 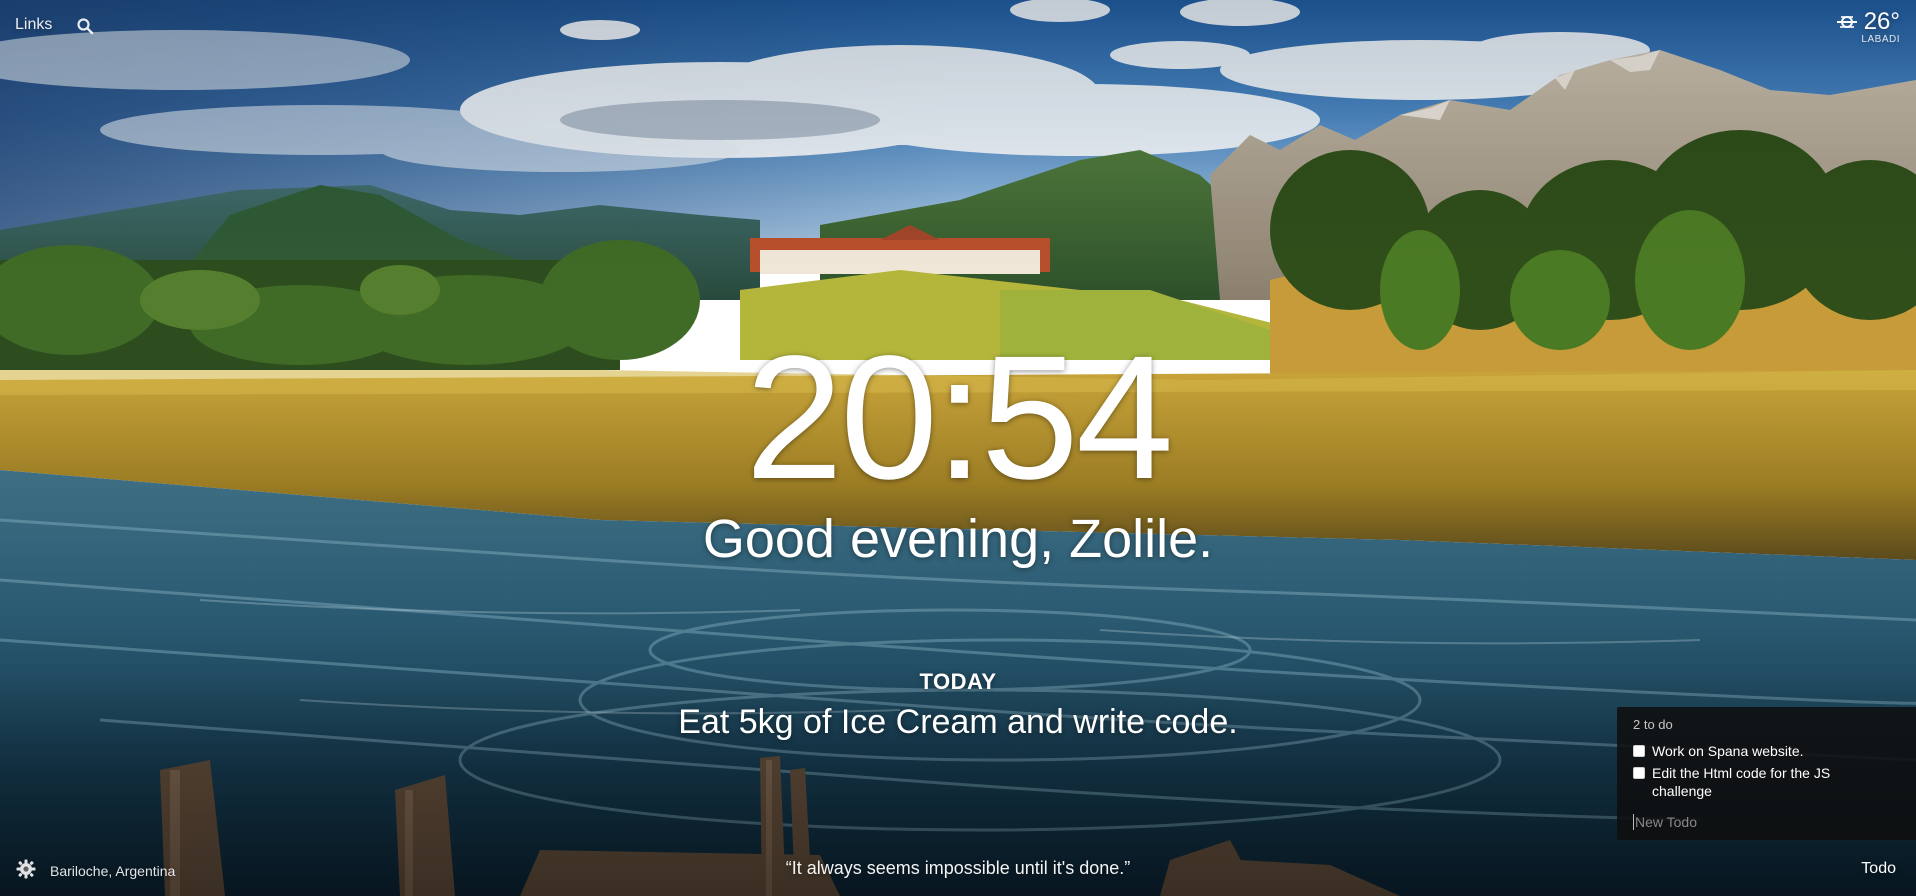 What do you see at coordinates (1880, 39) in the screenshot?
I see `weather-location: LABADI` at bounding box center [1880, 39].